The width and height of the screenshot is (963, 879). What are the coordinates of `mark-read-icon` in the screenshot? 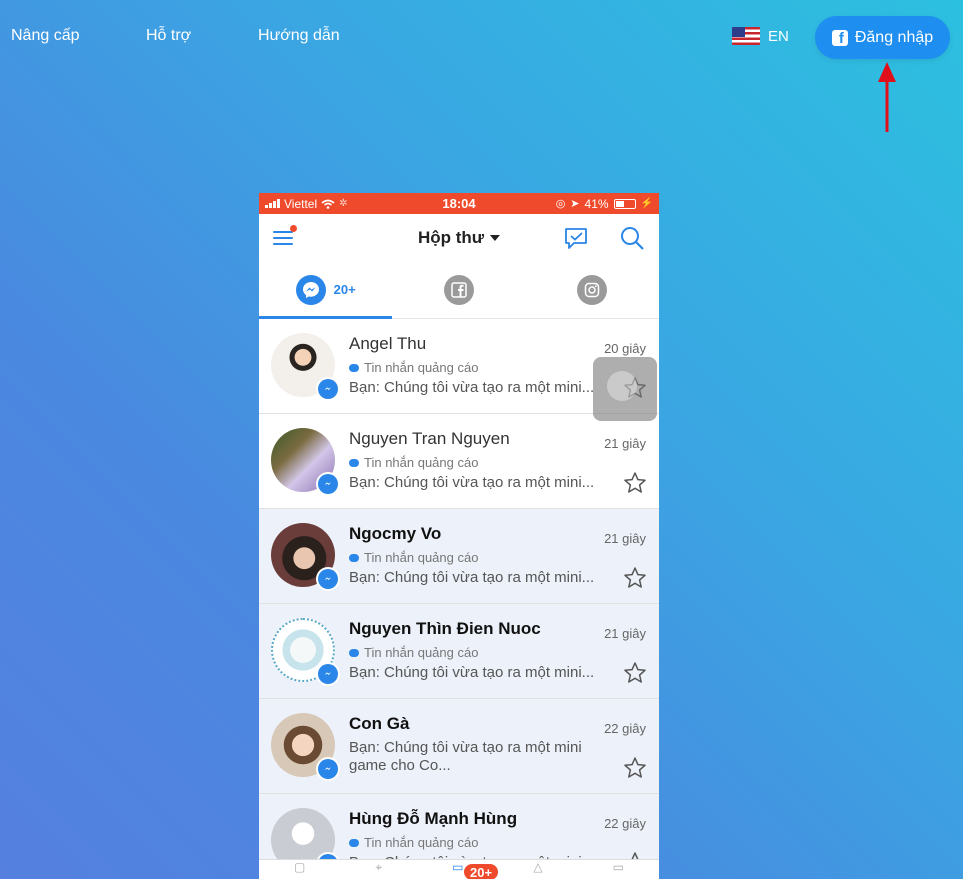 It's located at (576, 238).